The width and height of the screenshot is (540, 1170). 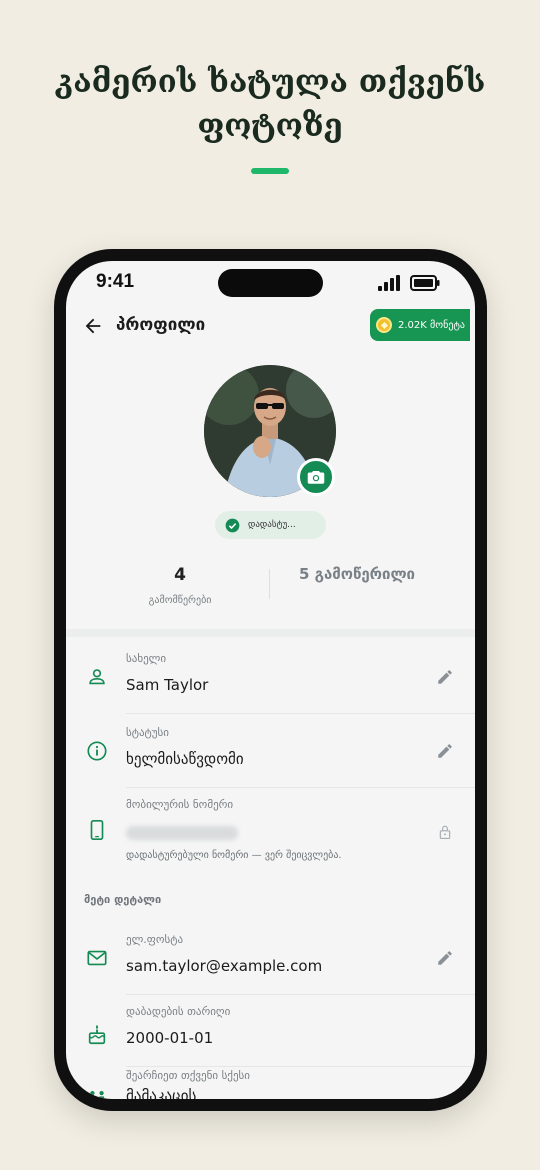 I want to click on dynamic-island, so click(x=270, y=283).